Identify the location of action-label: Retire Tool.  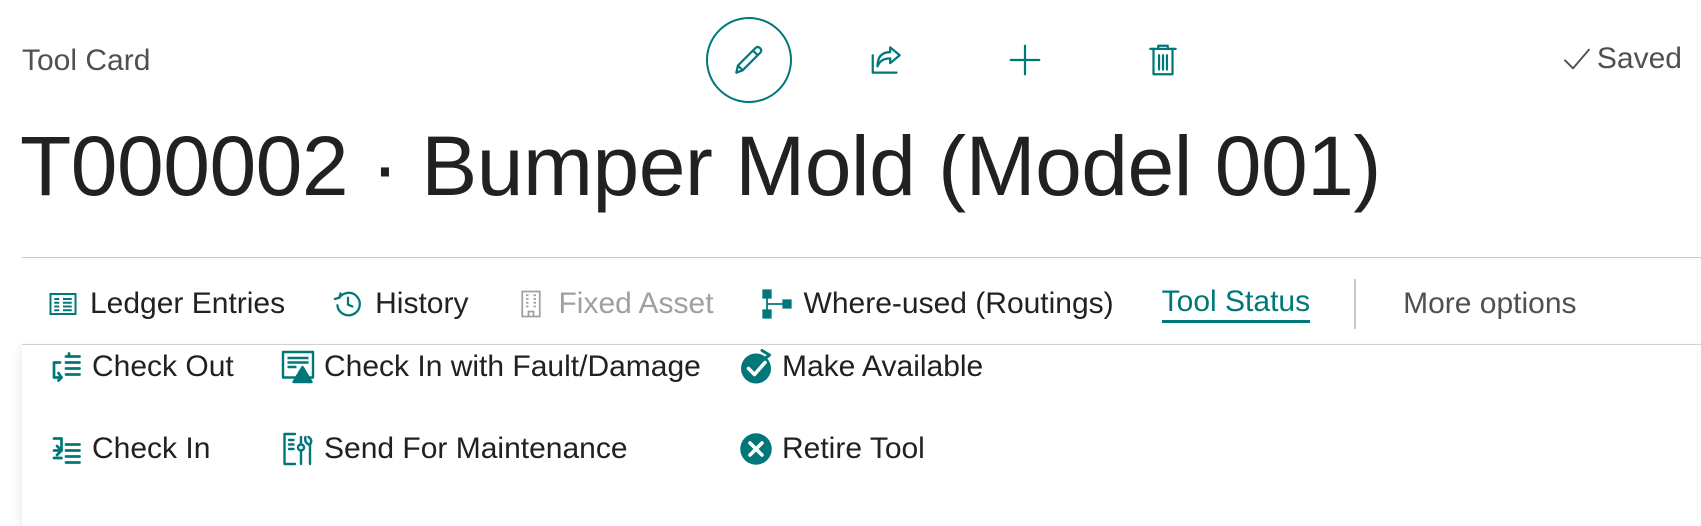
(853, 448).